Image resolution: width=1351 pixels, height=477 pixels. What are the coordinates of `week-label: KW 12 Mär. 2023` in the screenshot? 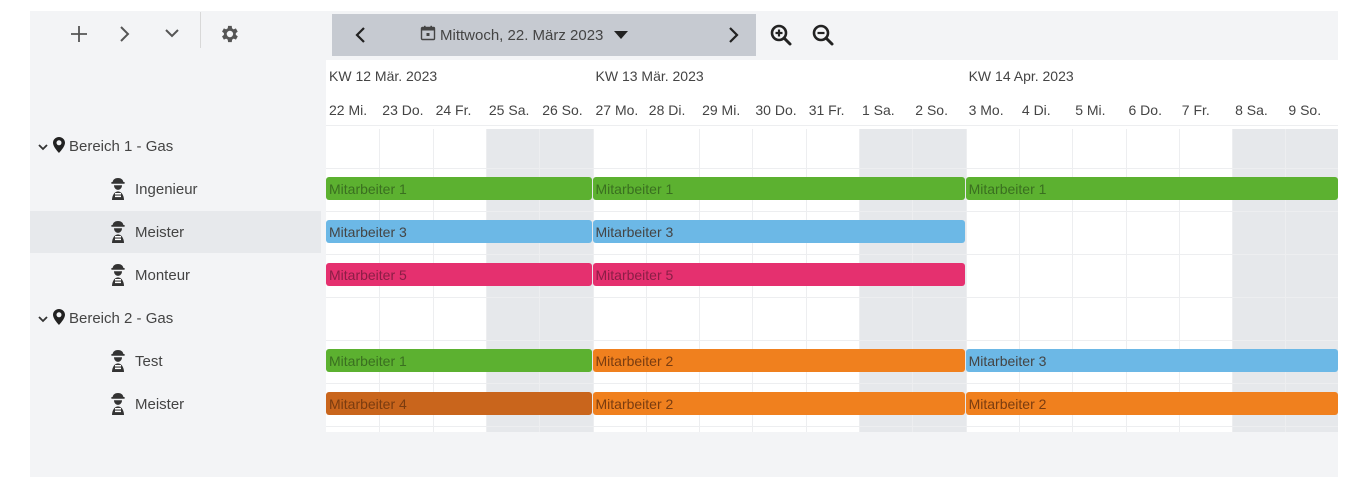 It's located at (383, 76).